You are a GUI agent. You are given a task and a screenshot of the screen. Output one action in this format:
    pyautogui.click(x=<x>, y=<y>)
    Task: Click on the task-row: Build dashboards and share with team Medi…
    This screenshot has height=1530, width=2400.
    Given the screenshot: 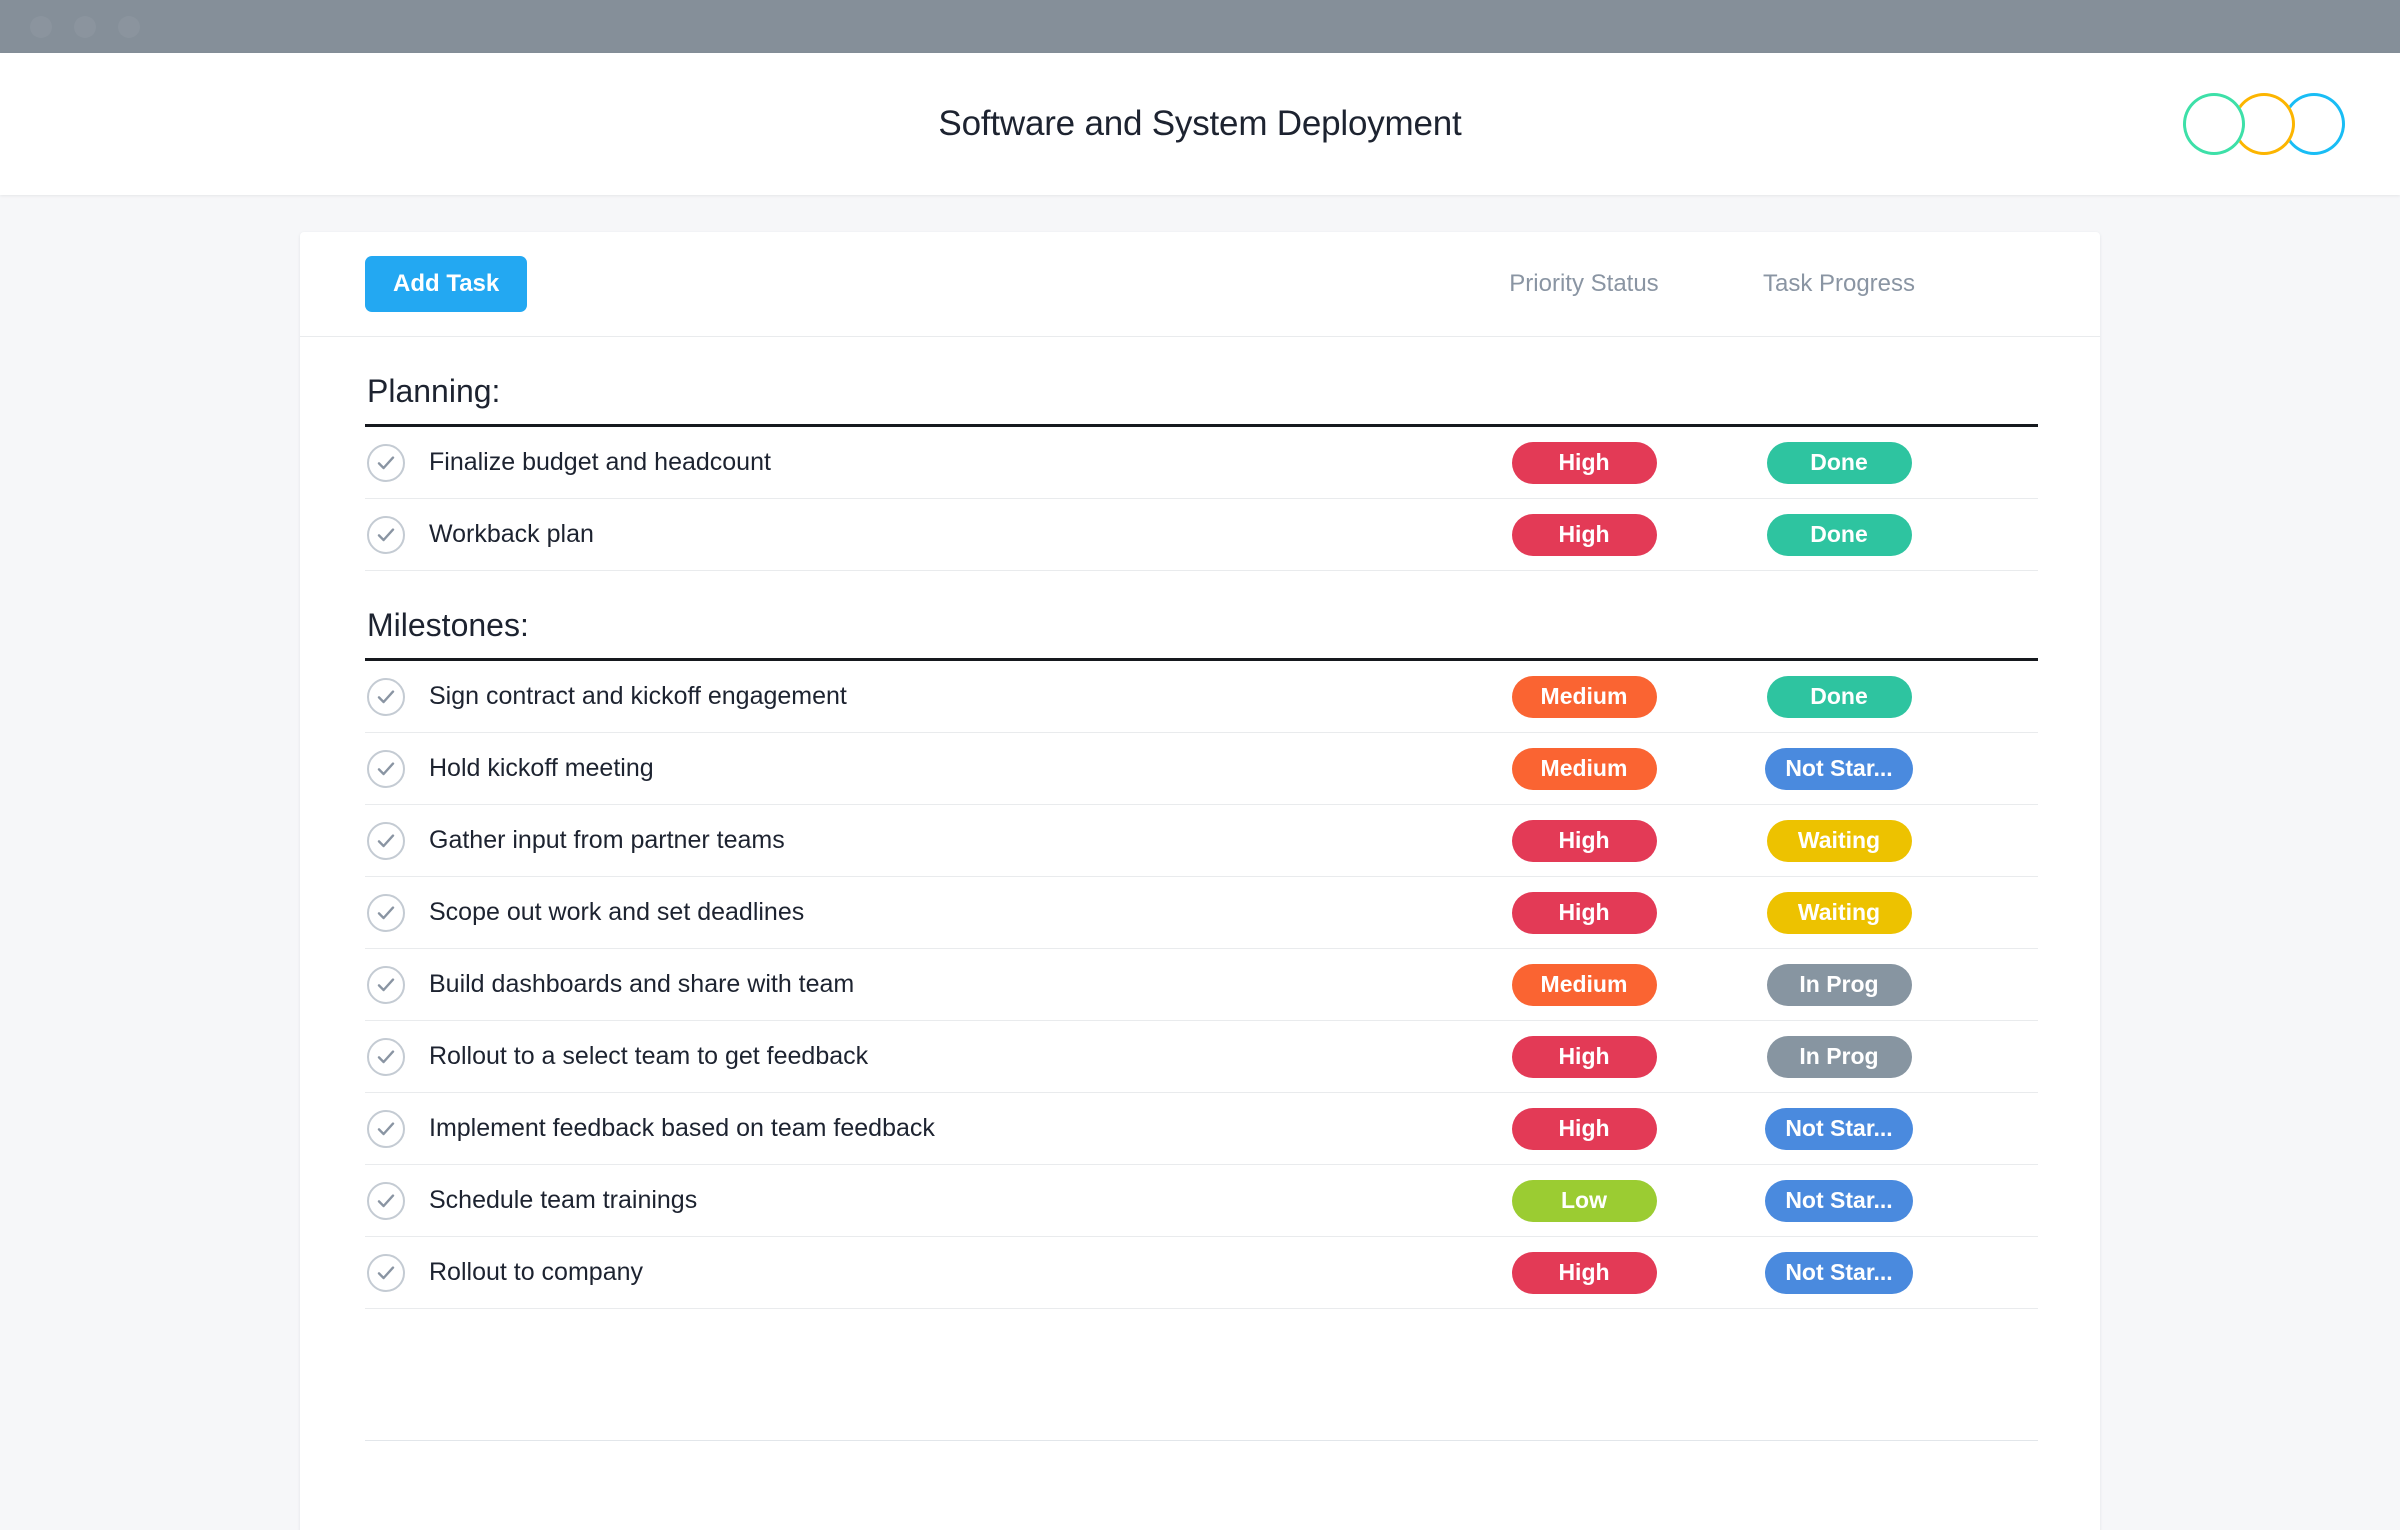 What is the action you would take?
    pyautogui.click(x=1201, y=985)
    